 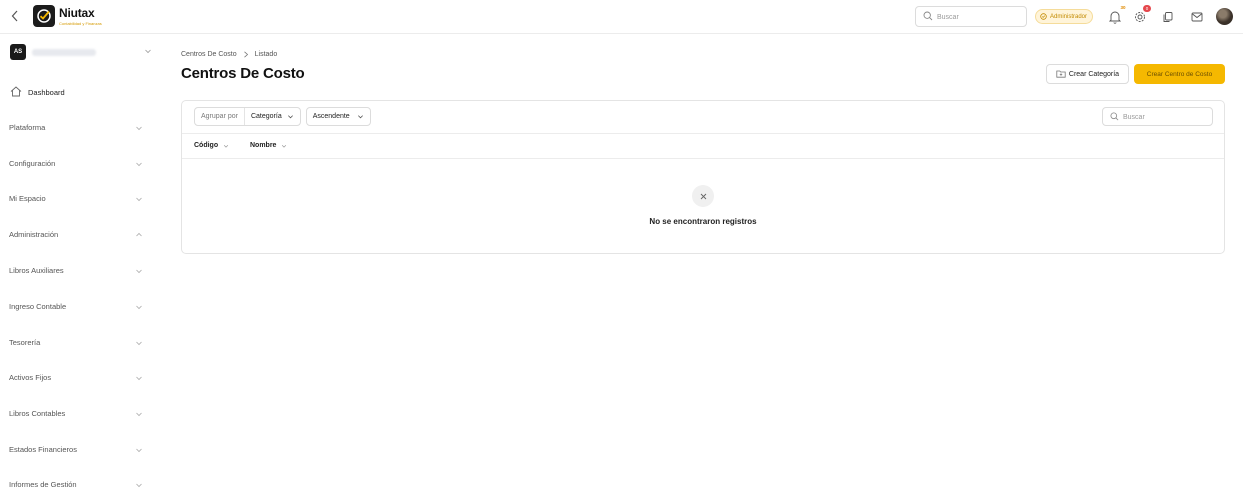 What do you see at coordinates (209, 54) in the screenshot?
I see `breadcrumb-link: Centros De Costo` at bounding box center [209, 54].